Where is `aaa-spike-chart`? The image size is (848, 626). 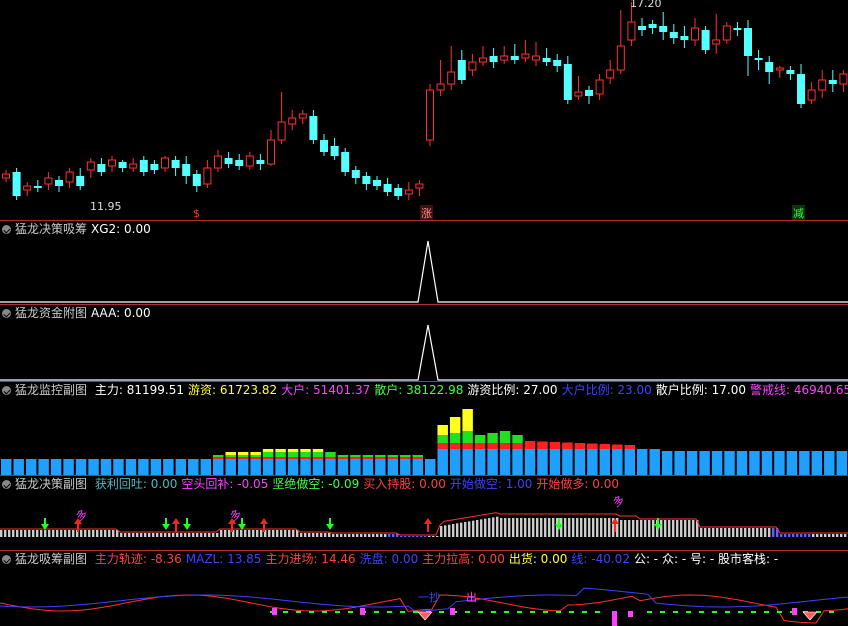
aaa-spike-chart is located at coordinates (424, 352).